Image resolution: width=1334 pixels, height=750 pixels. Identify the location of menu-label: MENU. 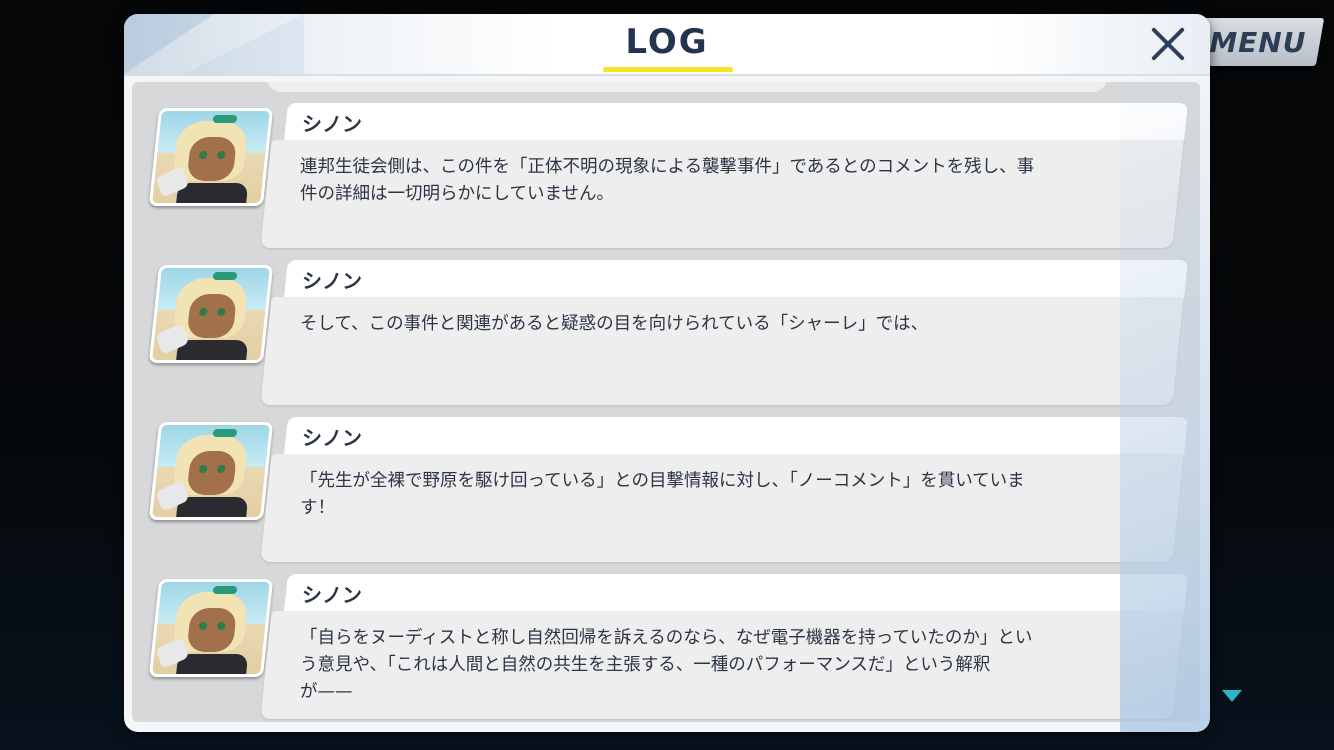
(1258, 42).